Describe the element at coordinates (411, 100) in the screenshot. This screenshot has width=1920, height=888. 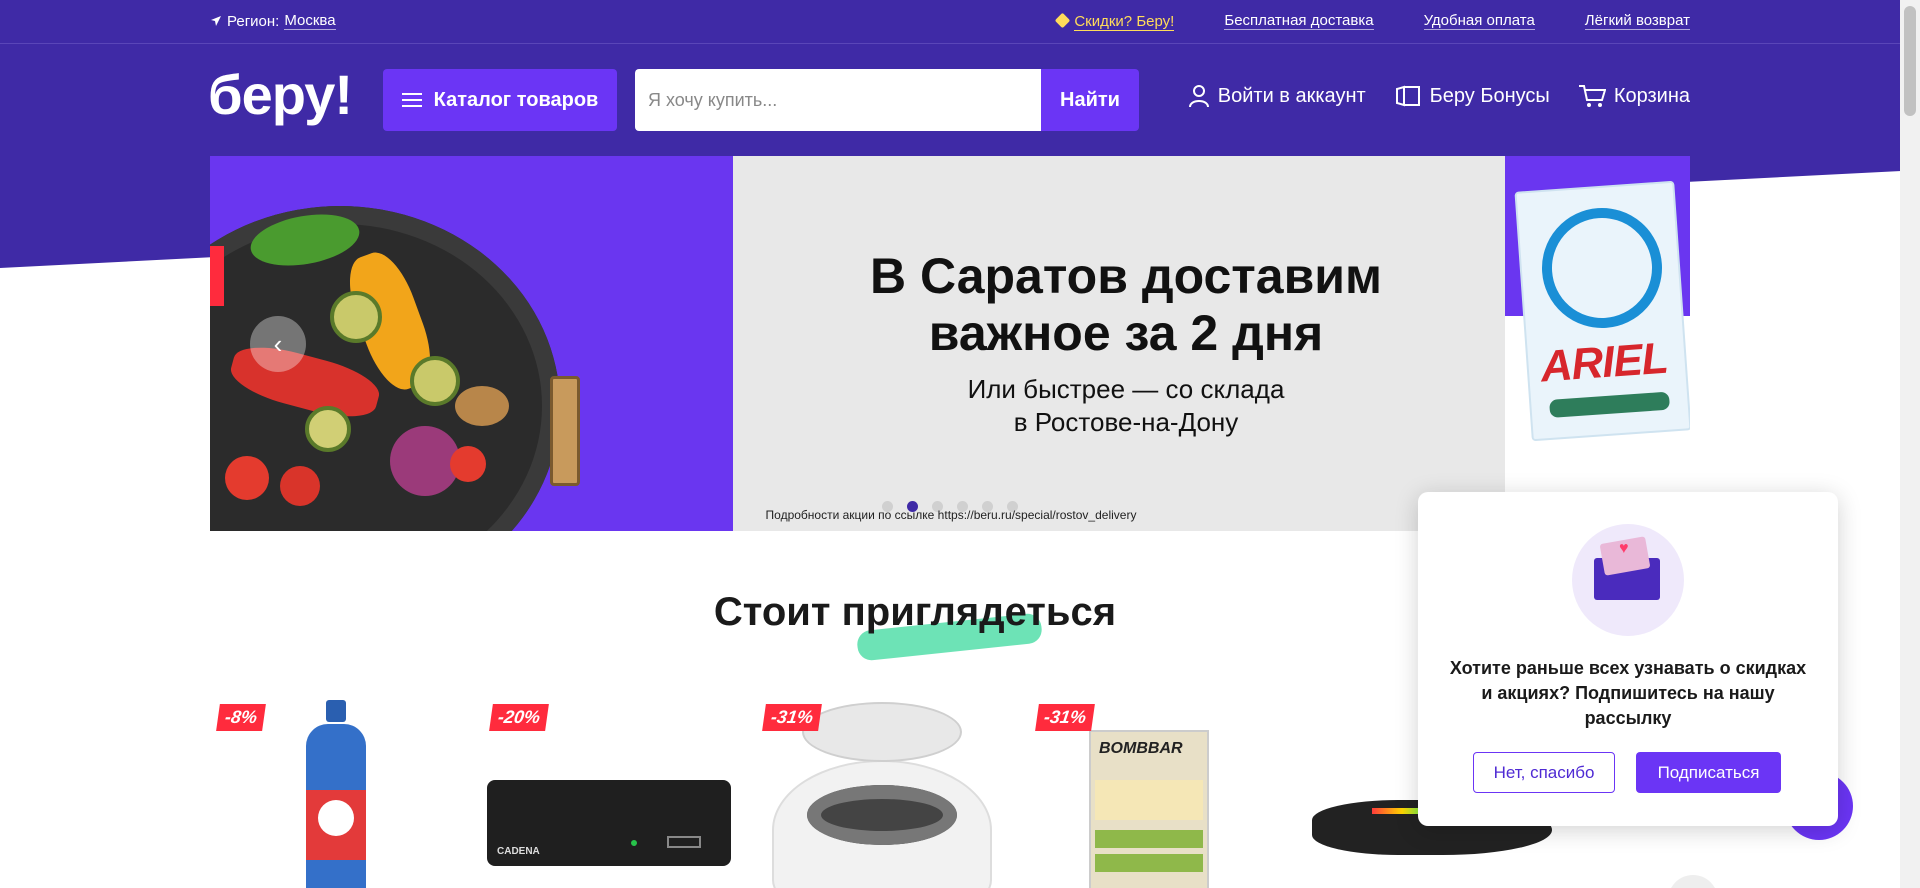
I see `menu-icon` at that location.